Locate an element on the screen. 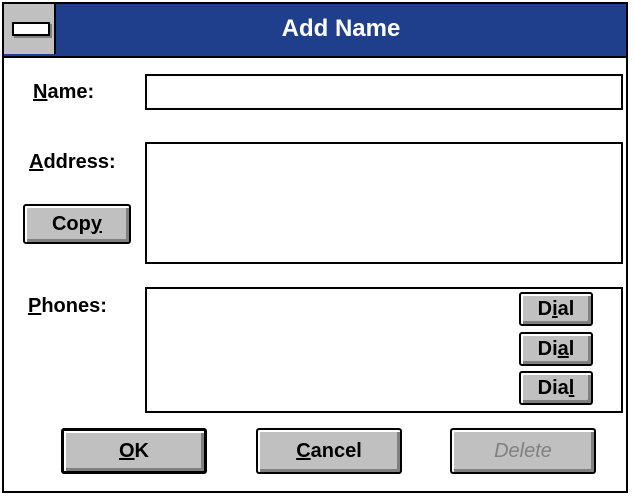 This screenshot has width=634, height=499. cancel-button: Cancel is located at coordinates (329, 451).